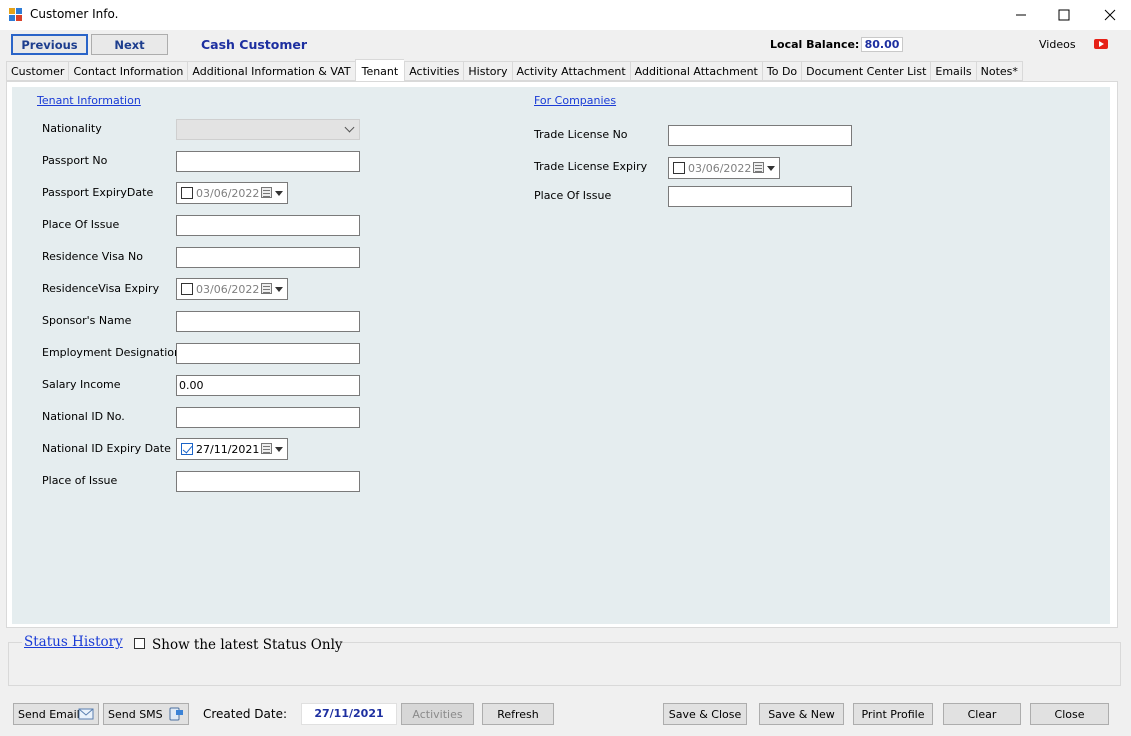  Describe the element at coordinates (893, 714) in the screenshot. I see `print-profile-button: Print Profile` at that location.